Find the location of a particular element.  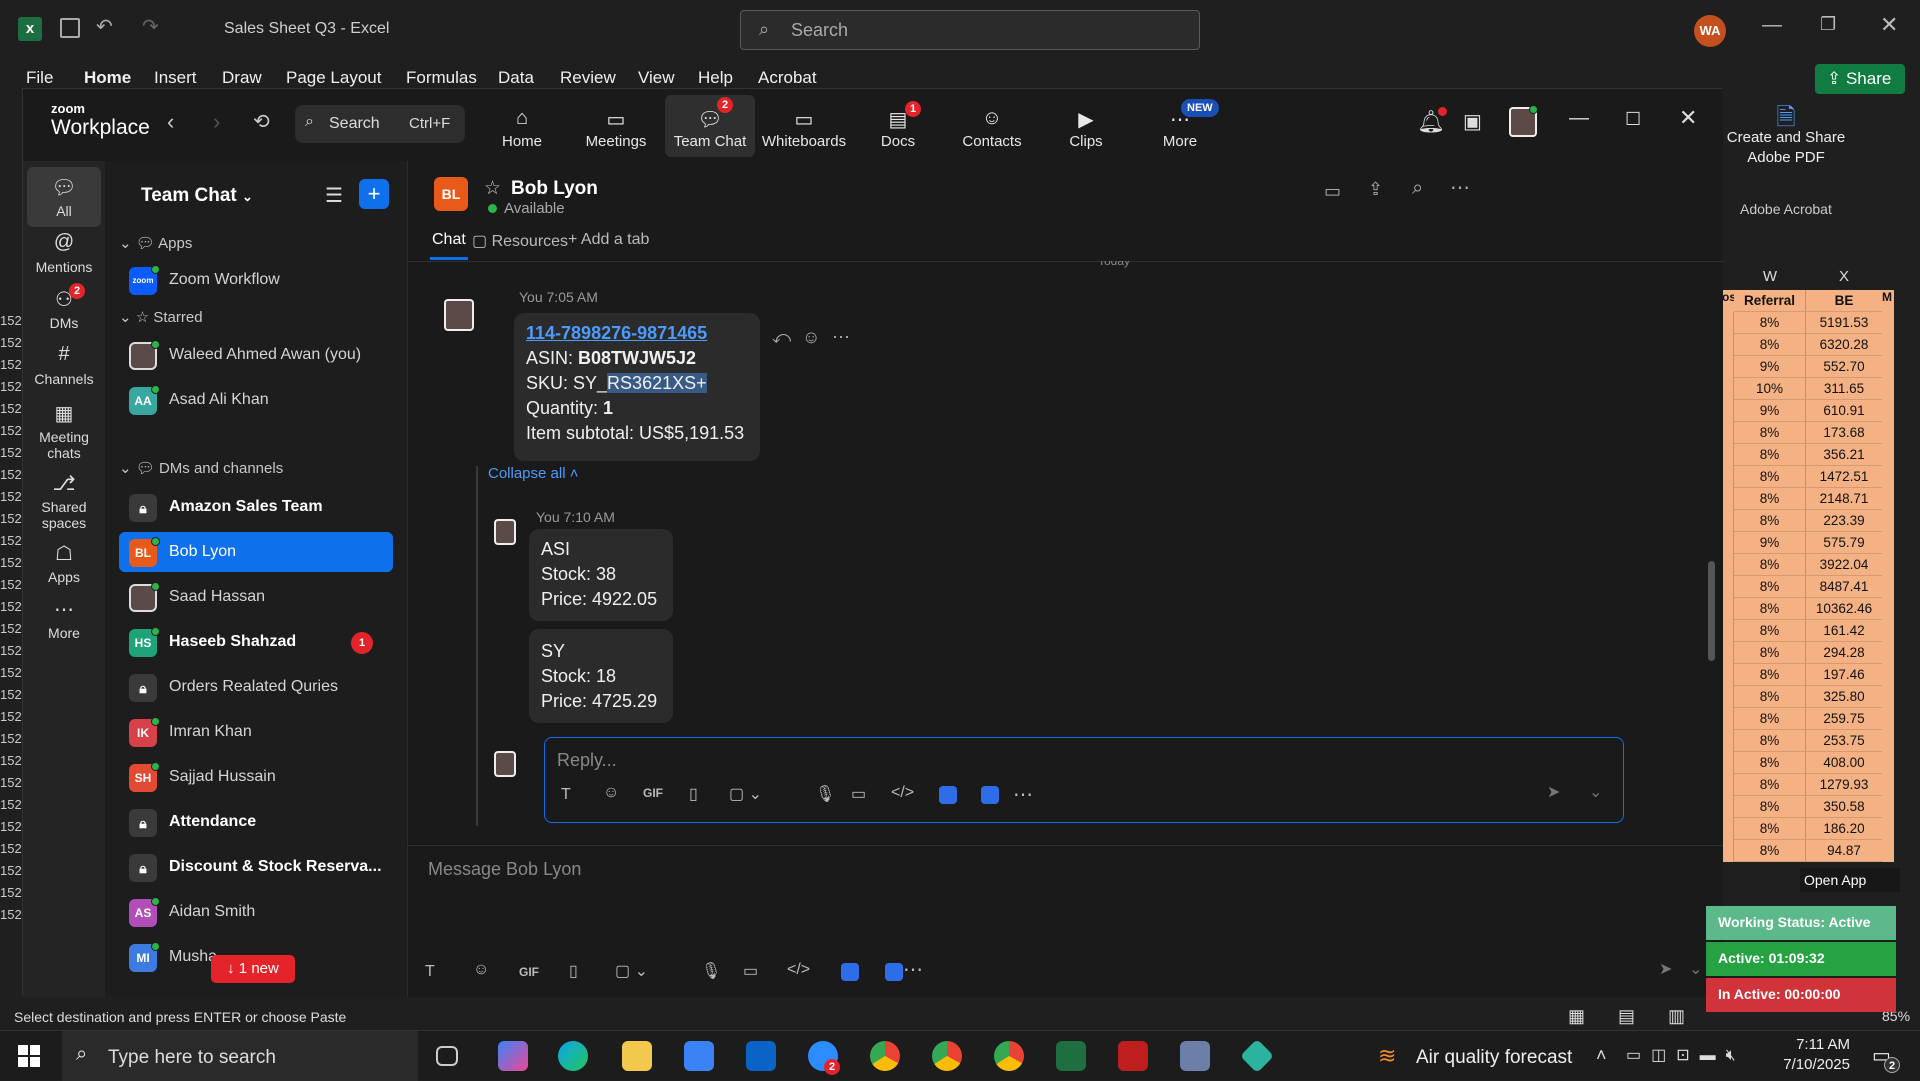

format-text-icon: T is located at coordinates (566, 795).